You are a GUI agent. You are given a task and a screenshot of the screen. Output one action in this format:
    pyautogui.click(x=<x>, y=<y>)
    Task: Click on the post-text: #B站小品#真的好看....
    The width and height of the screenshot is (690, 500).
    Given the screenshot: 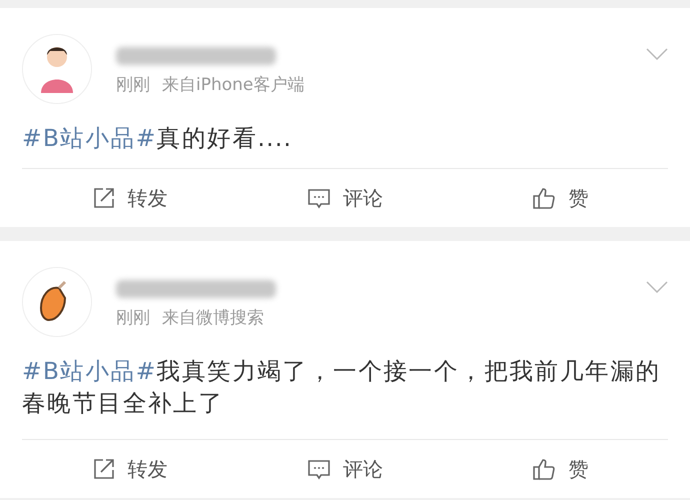 What is the action you would take?
    pyautogui.click(x=158, y=138)
    